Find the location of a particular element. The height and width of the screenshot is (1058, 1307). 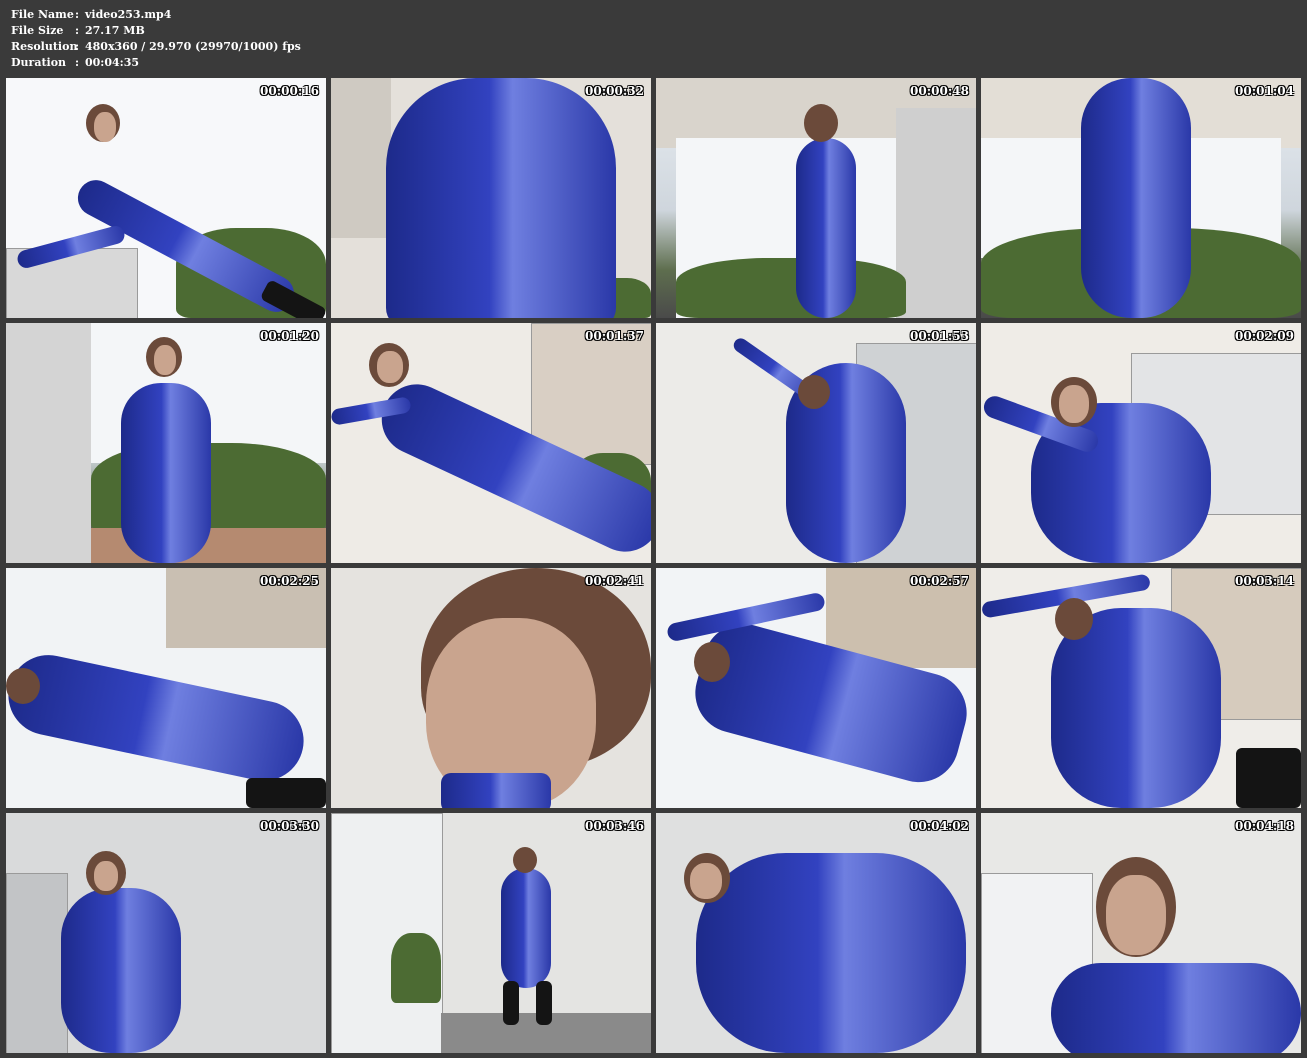

thumbnail-frame: 00:01:37 is located at coordinates (491, 443).